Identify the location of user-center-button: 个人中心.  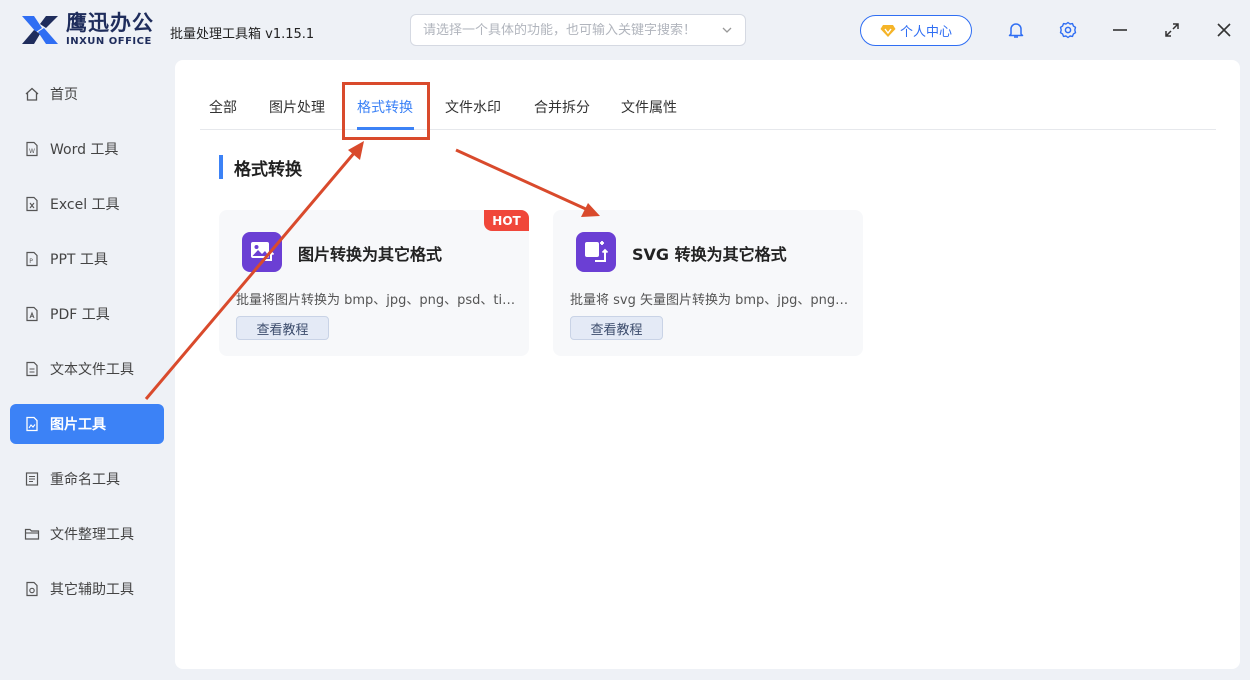
(916, 30).